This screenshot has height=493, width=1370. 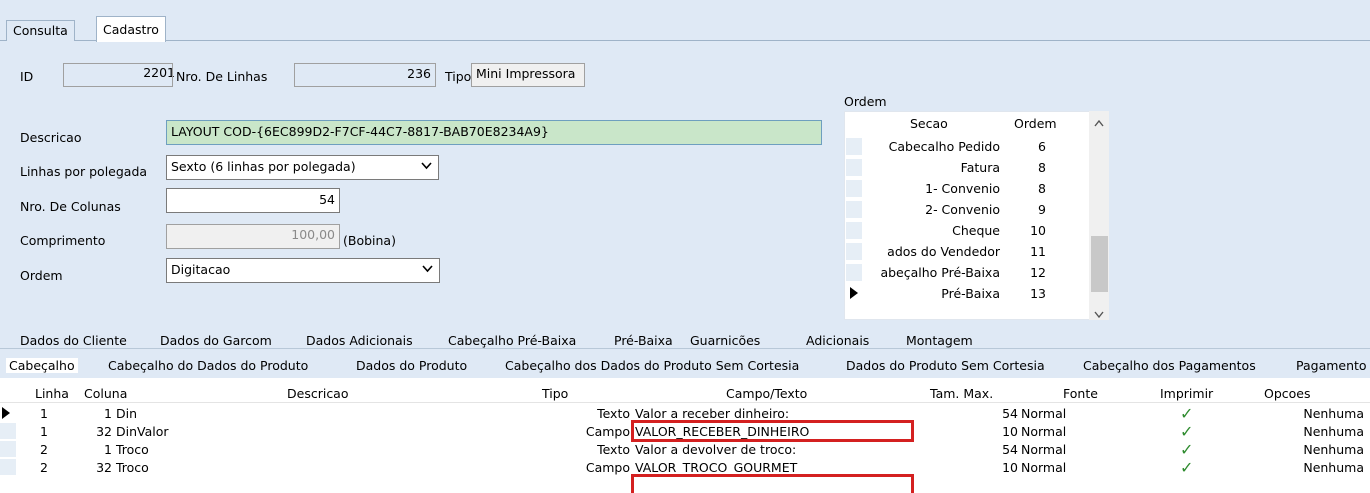 What do you see at coordinates (766, 393) in the screenshot?
I see `grid-col-campo: Campo/Texto` at bounding box center [766, 393].